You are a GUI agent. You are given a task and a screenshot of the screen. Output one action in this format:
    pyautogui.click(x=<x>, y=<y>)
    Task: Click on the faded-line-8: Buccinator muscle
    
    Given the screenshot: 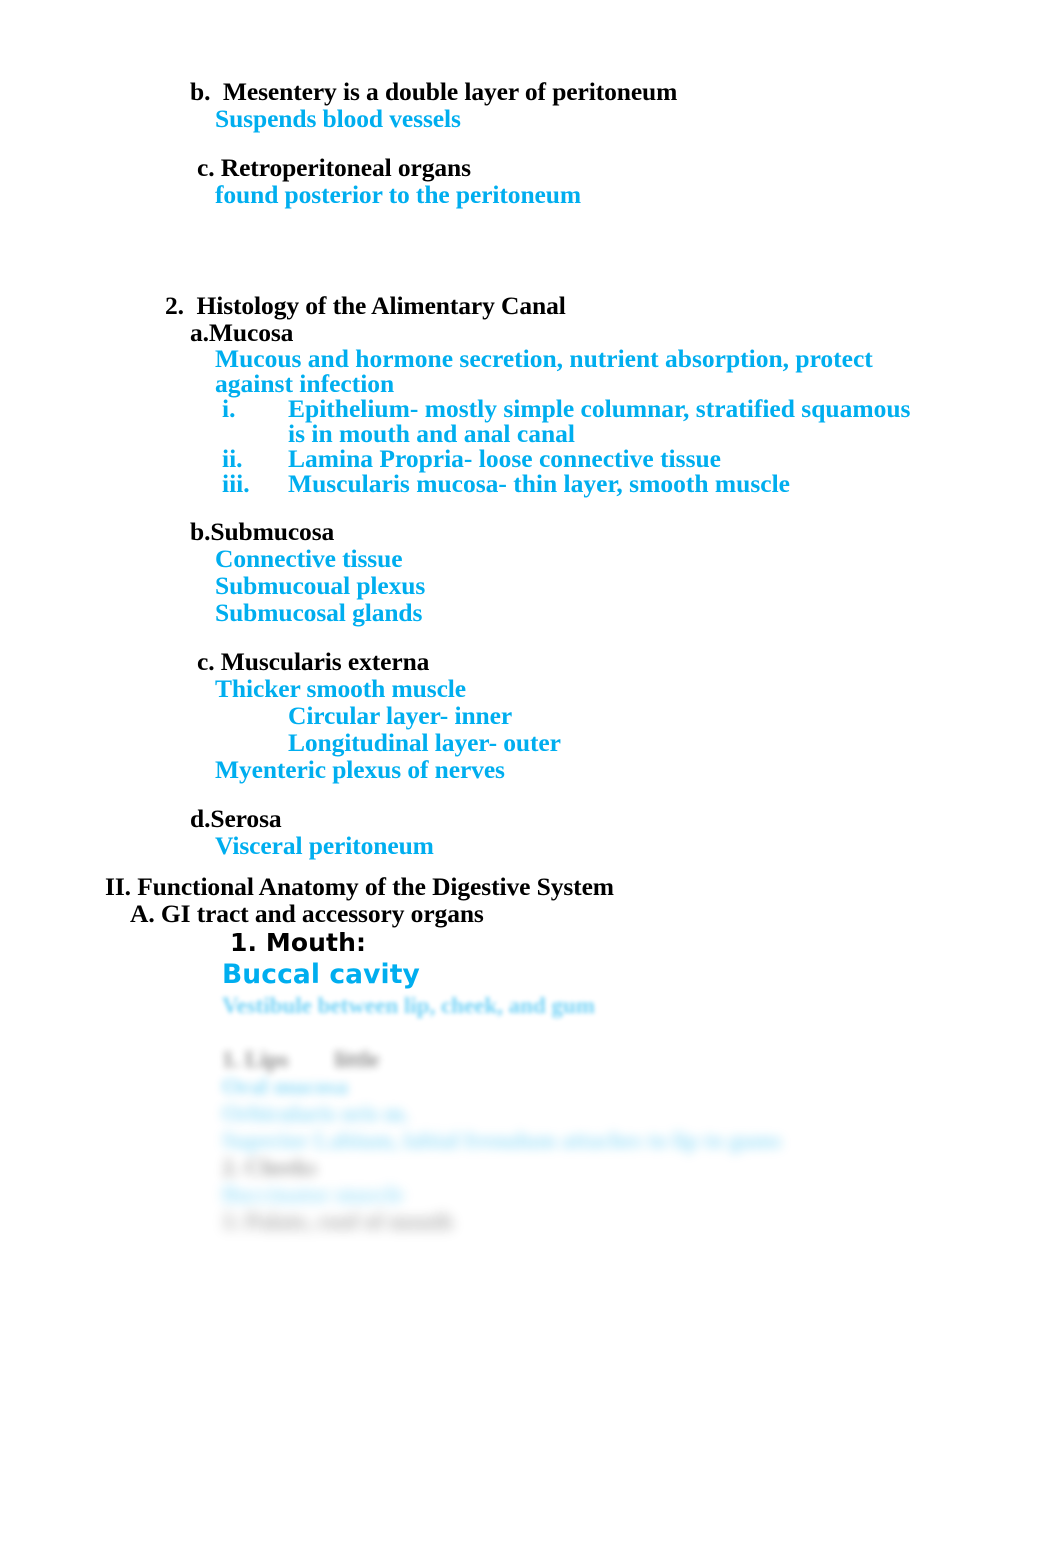 What is the action you would take?
    pyautogui.click(x=313, y=1194)
    